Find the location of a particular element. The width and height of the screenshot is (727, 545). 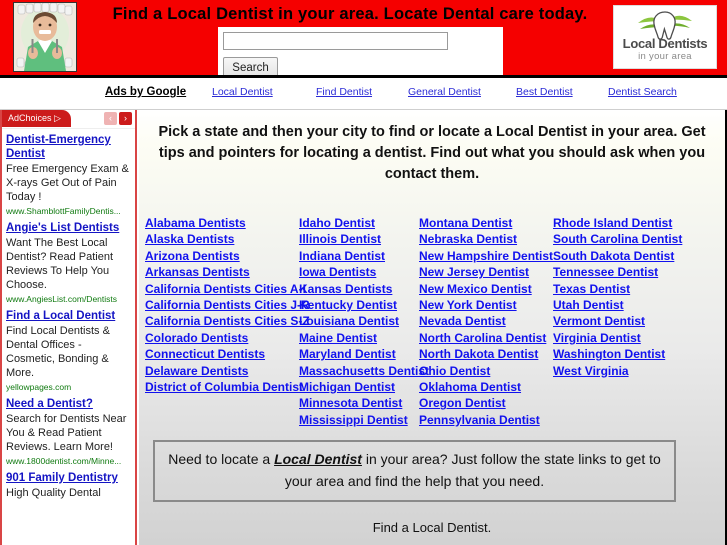

state-link: Nevada Dentist is located at coordinates (485, 321).